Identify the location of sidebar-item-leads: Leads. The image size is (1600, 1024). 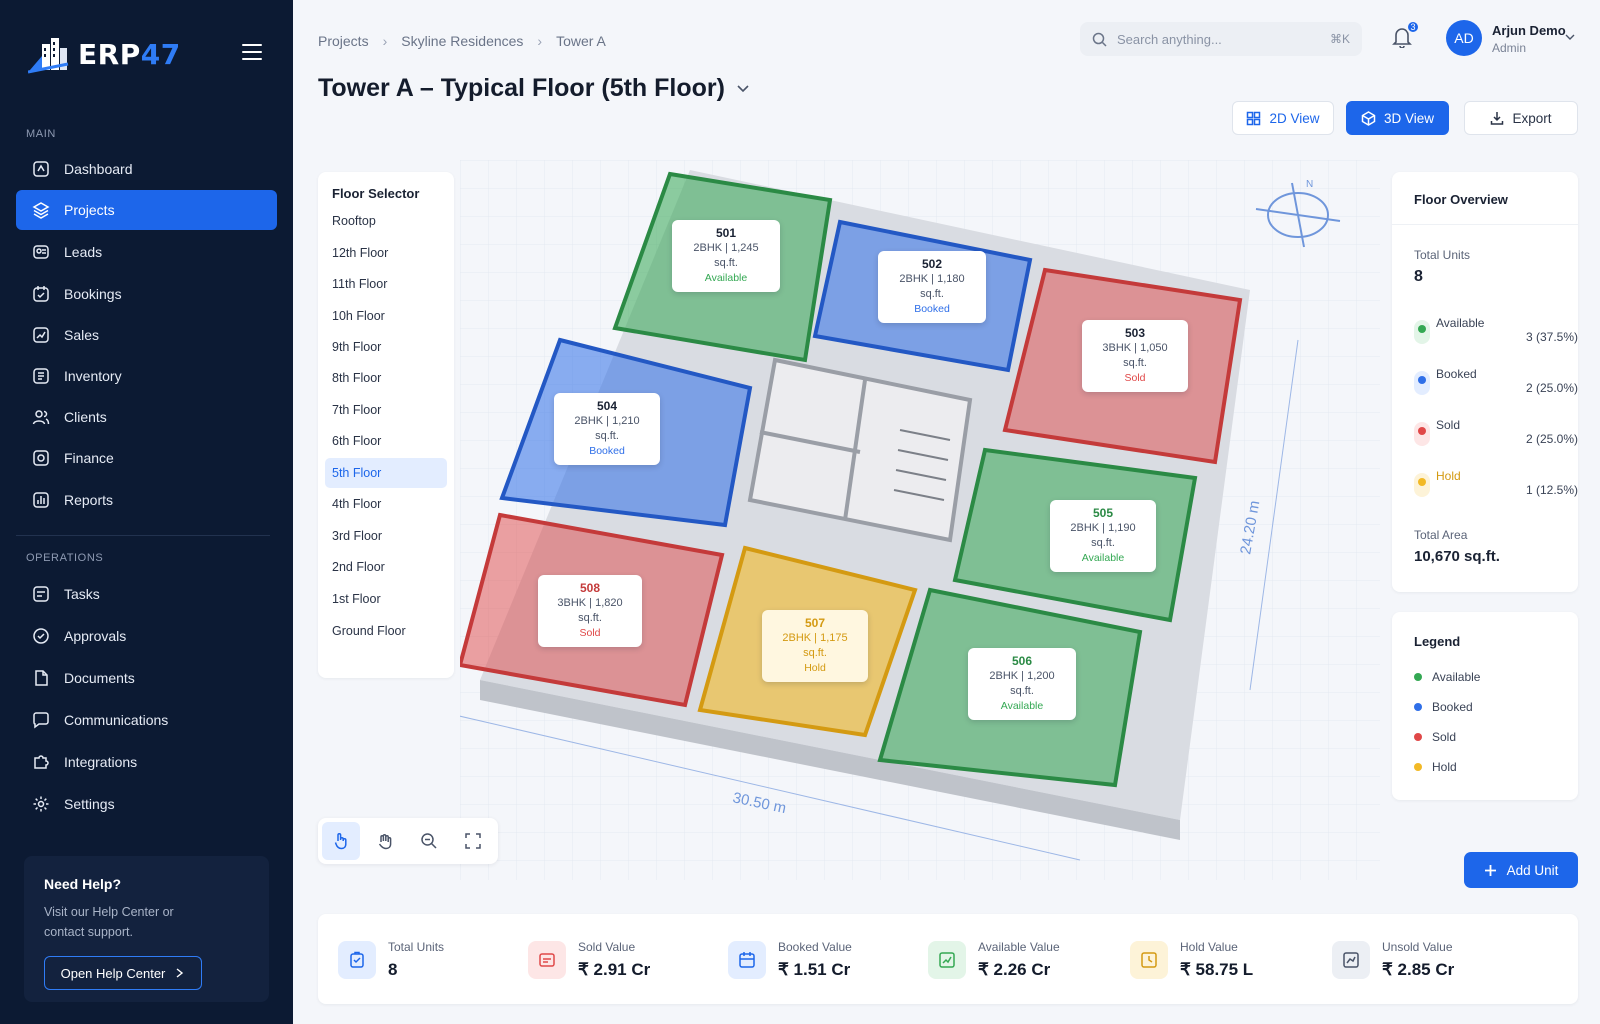
(146, 252).